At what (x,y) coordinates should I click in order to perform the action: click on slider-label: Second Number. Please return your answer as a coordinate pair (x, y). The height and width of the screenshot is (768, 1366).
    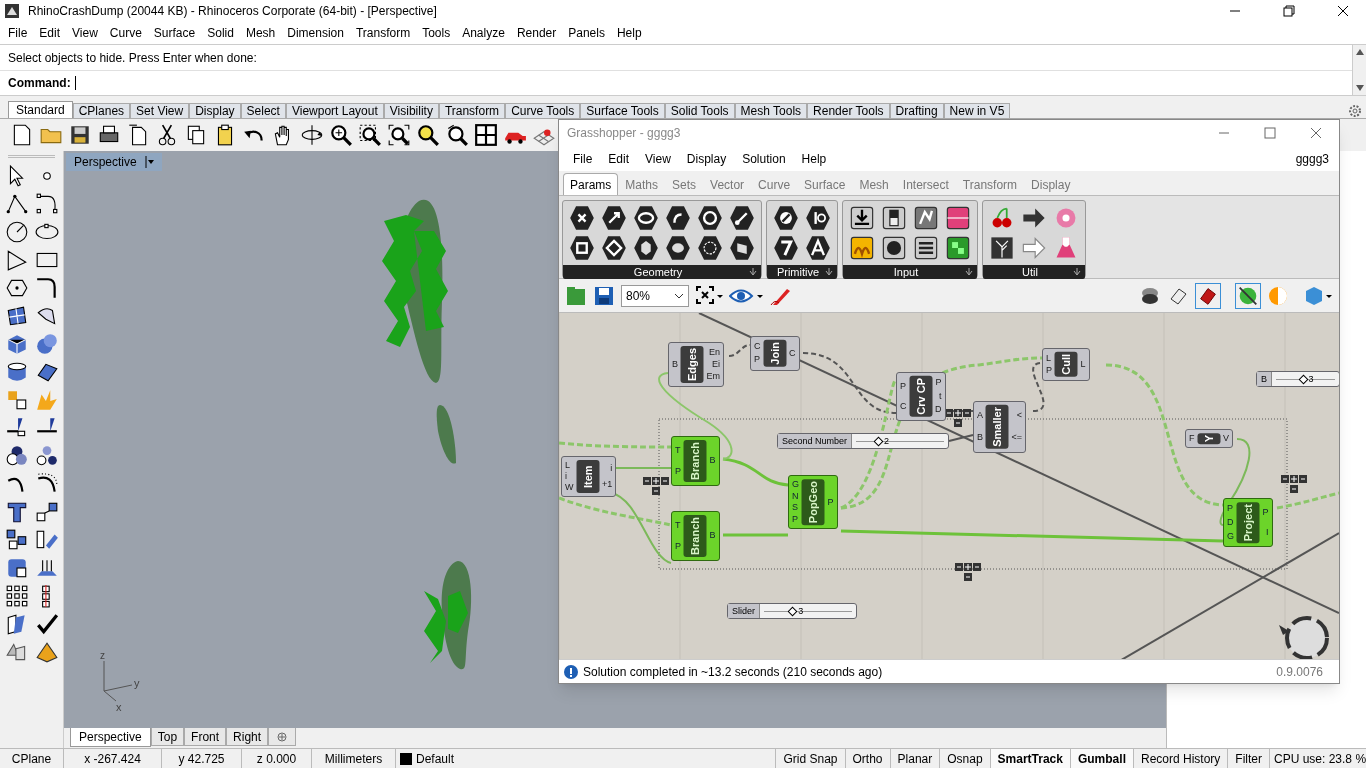
    Looking at the image, I should click on (815, 441).